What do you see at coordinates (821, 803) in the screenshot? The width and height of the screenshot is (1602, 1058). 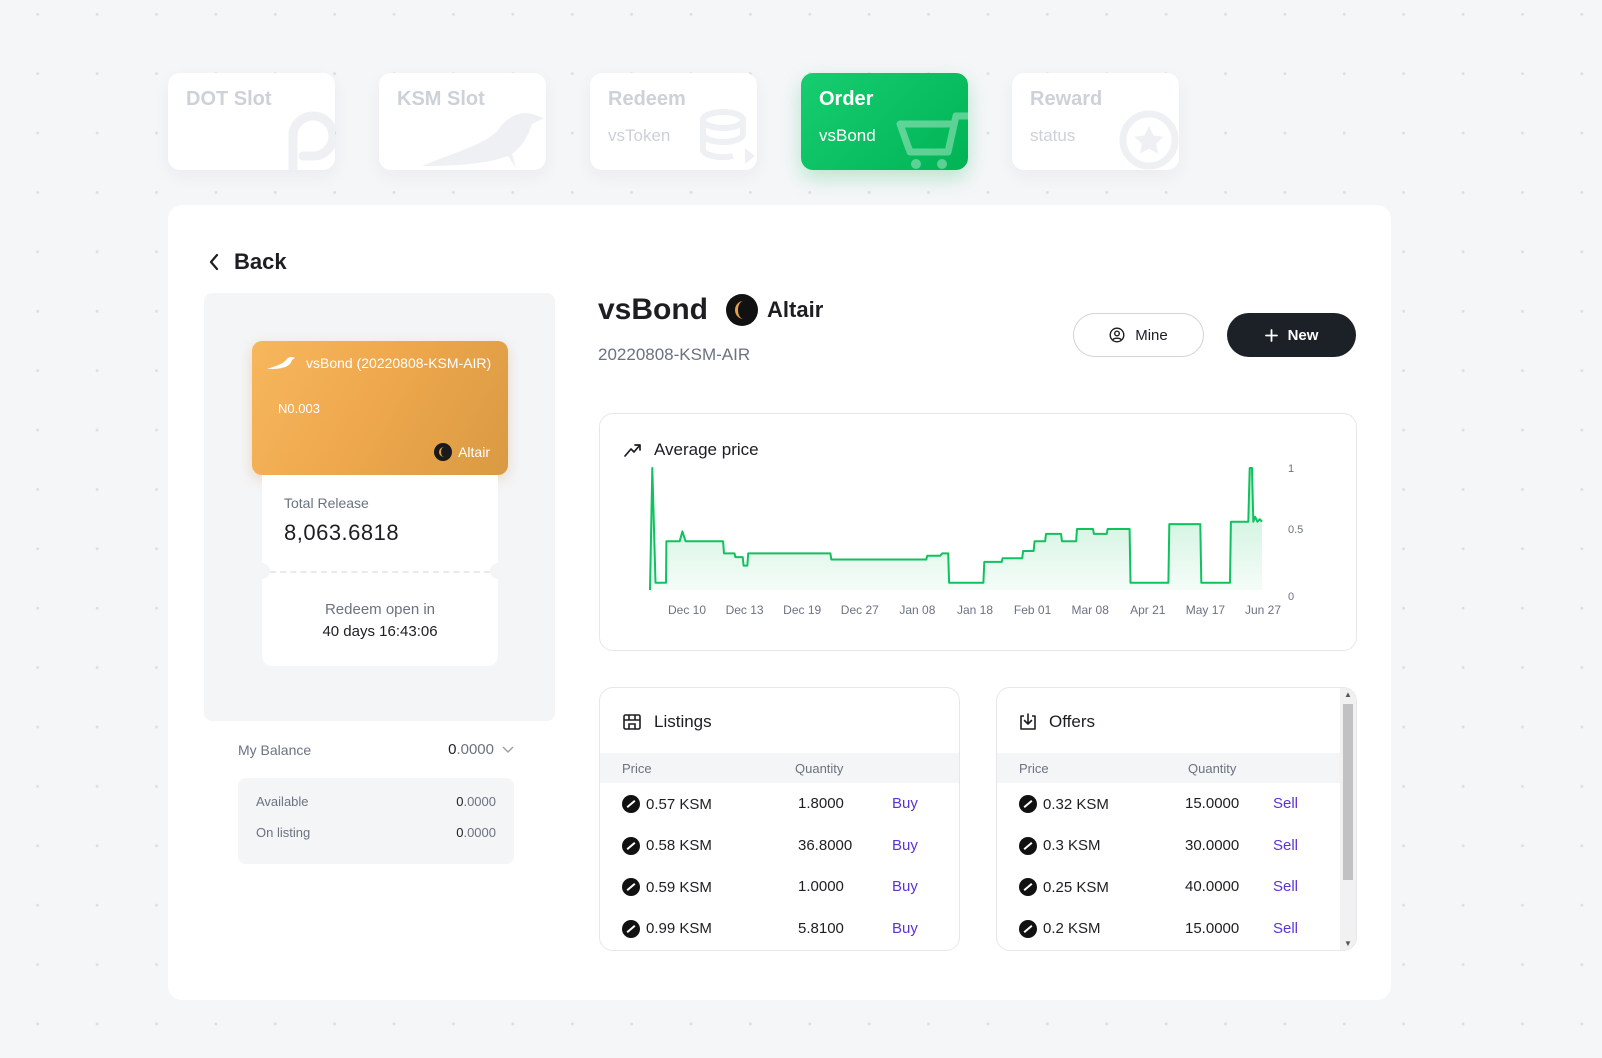 I see `quantity-value: 1.8000` at bounding box center [821, 803].